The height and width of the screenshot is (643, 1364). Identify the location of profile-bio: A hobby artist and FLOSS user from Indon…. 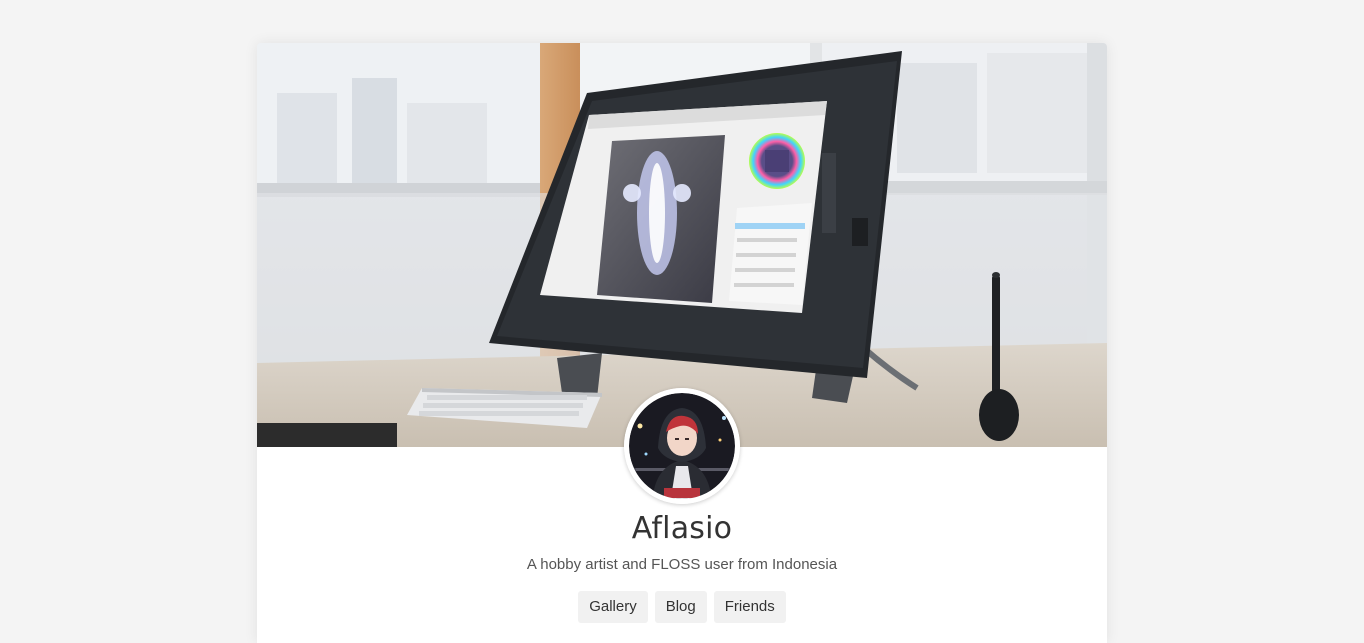
(682, 564).